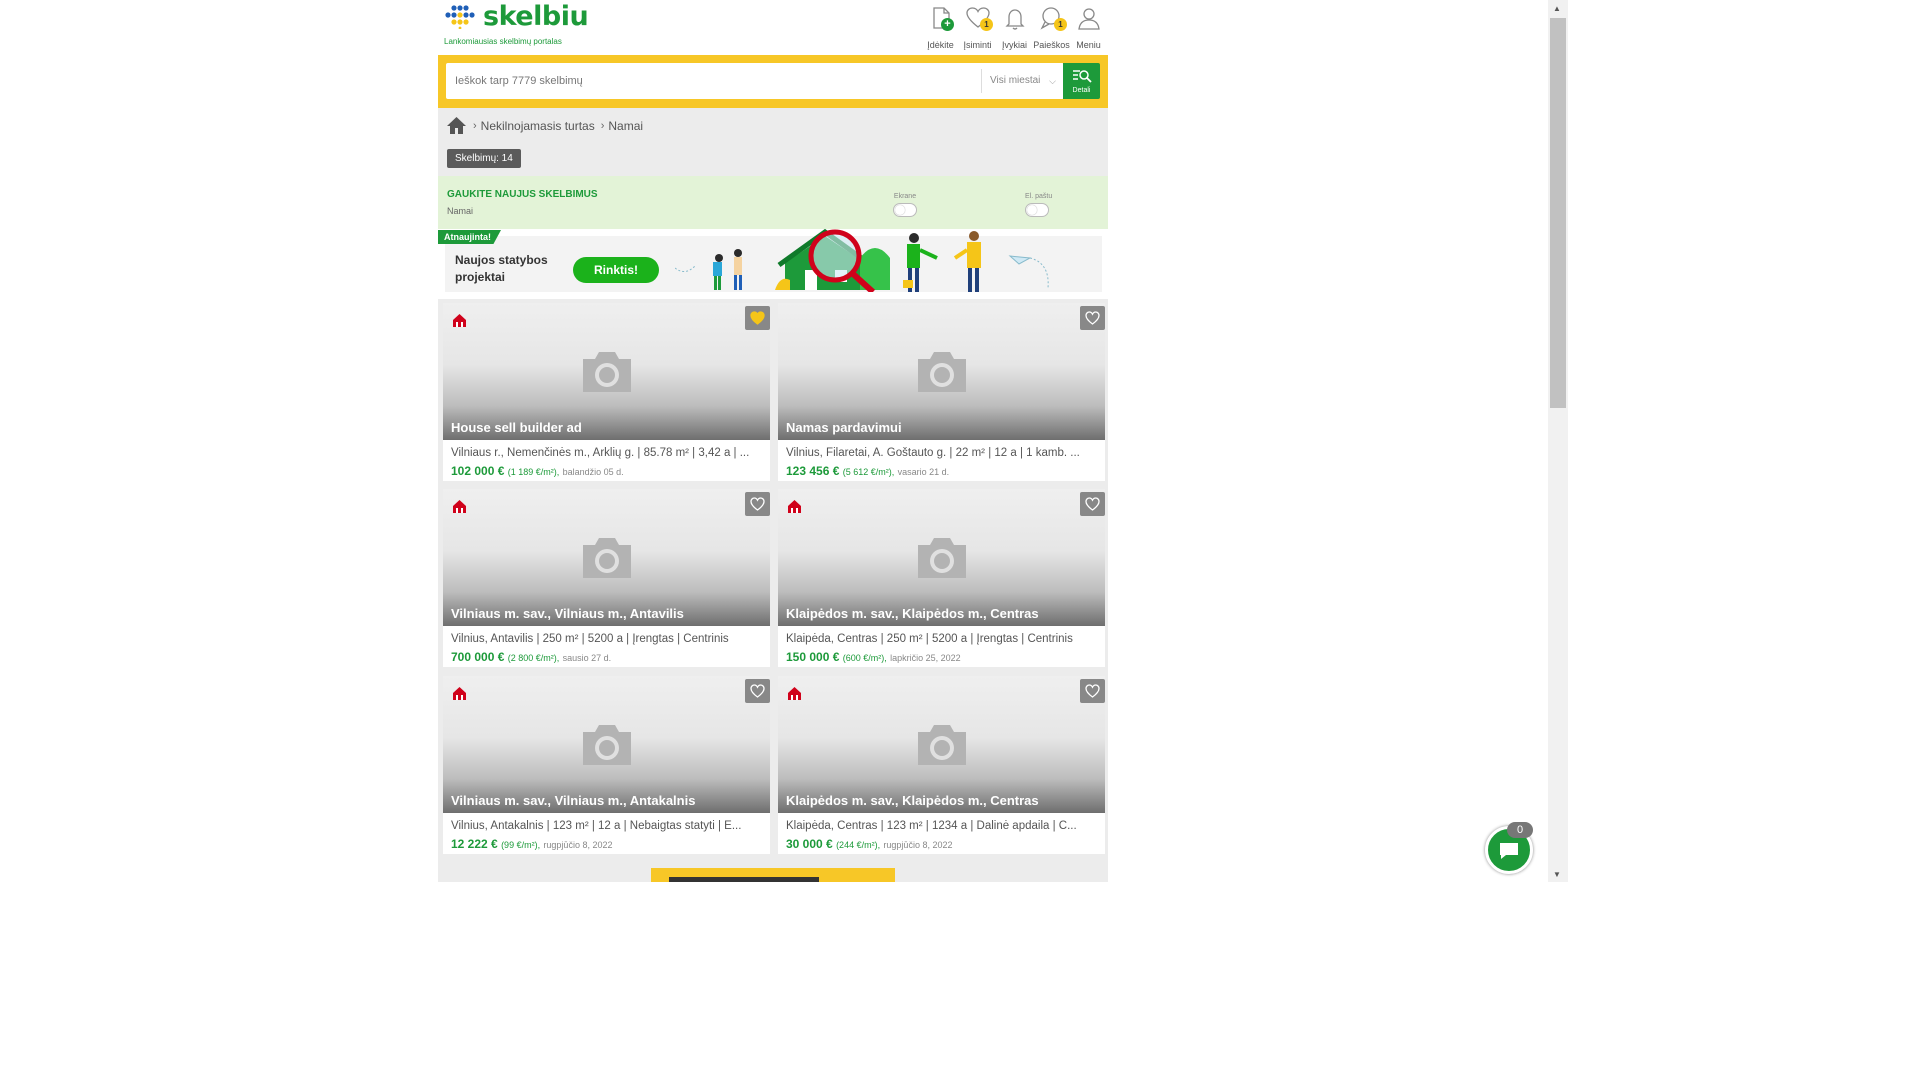  What do you see at coordinates (587, 658) in the screenshot?
I see `listing-date: sausio 27 d.` at bounding box center [587, 658].